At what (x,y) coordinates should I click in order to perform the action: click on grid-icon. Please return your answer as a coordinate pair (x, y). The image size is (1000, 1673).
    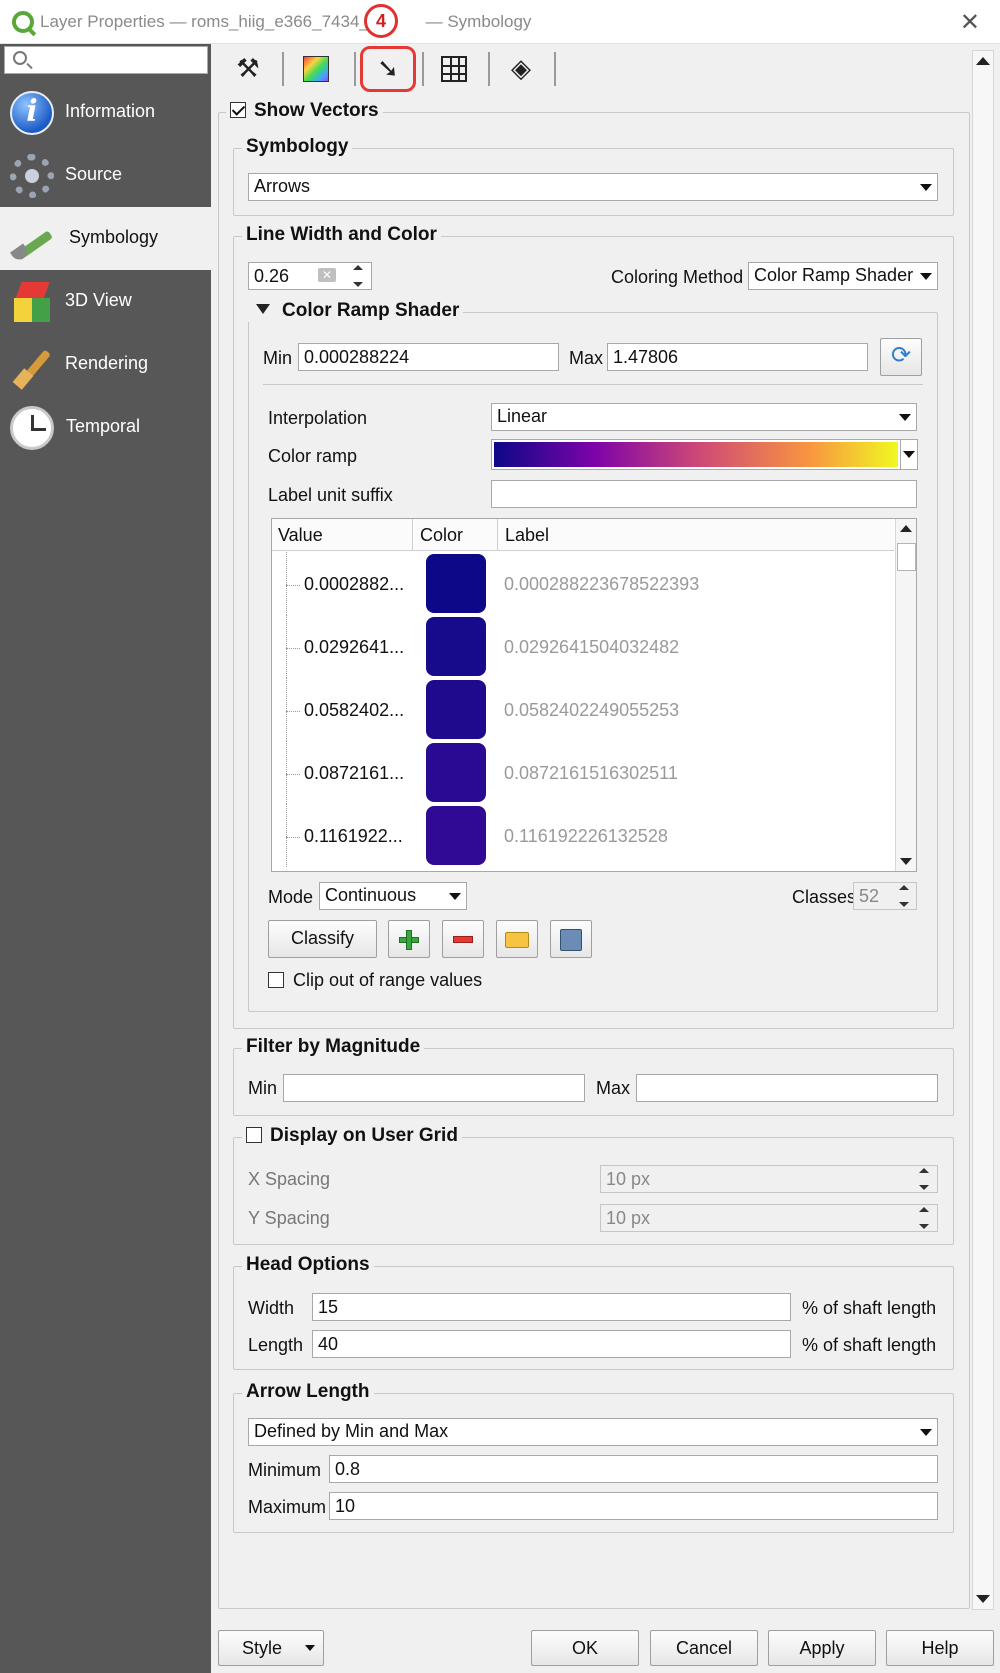
    Looking at the image, I should click on (454, 69).